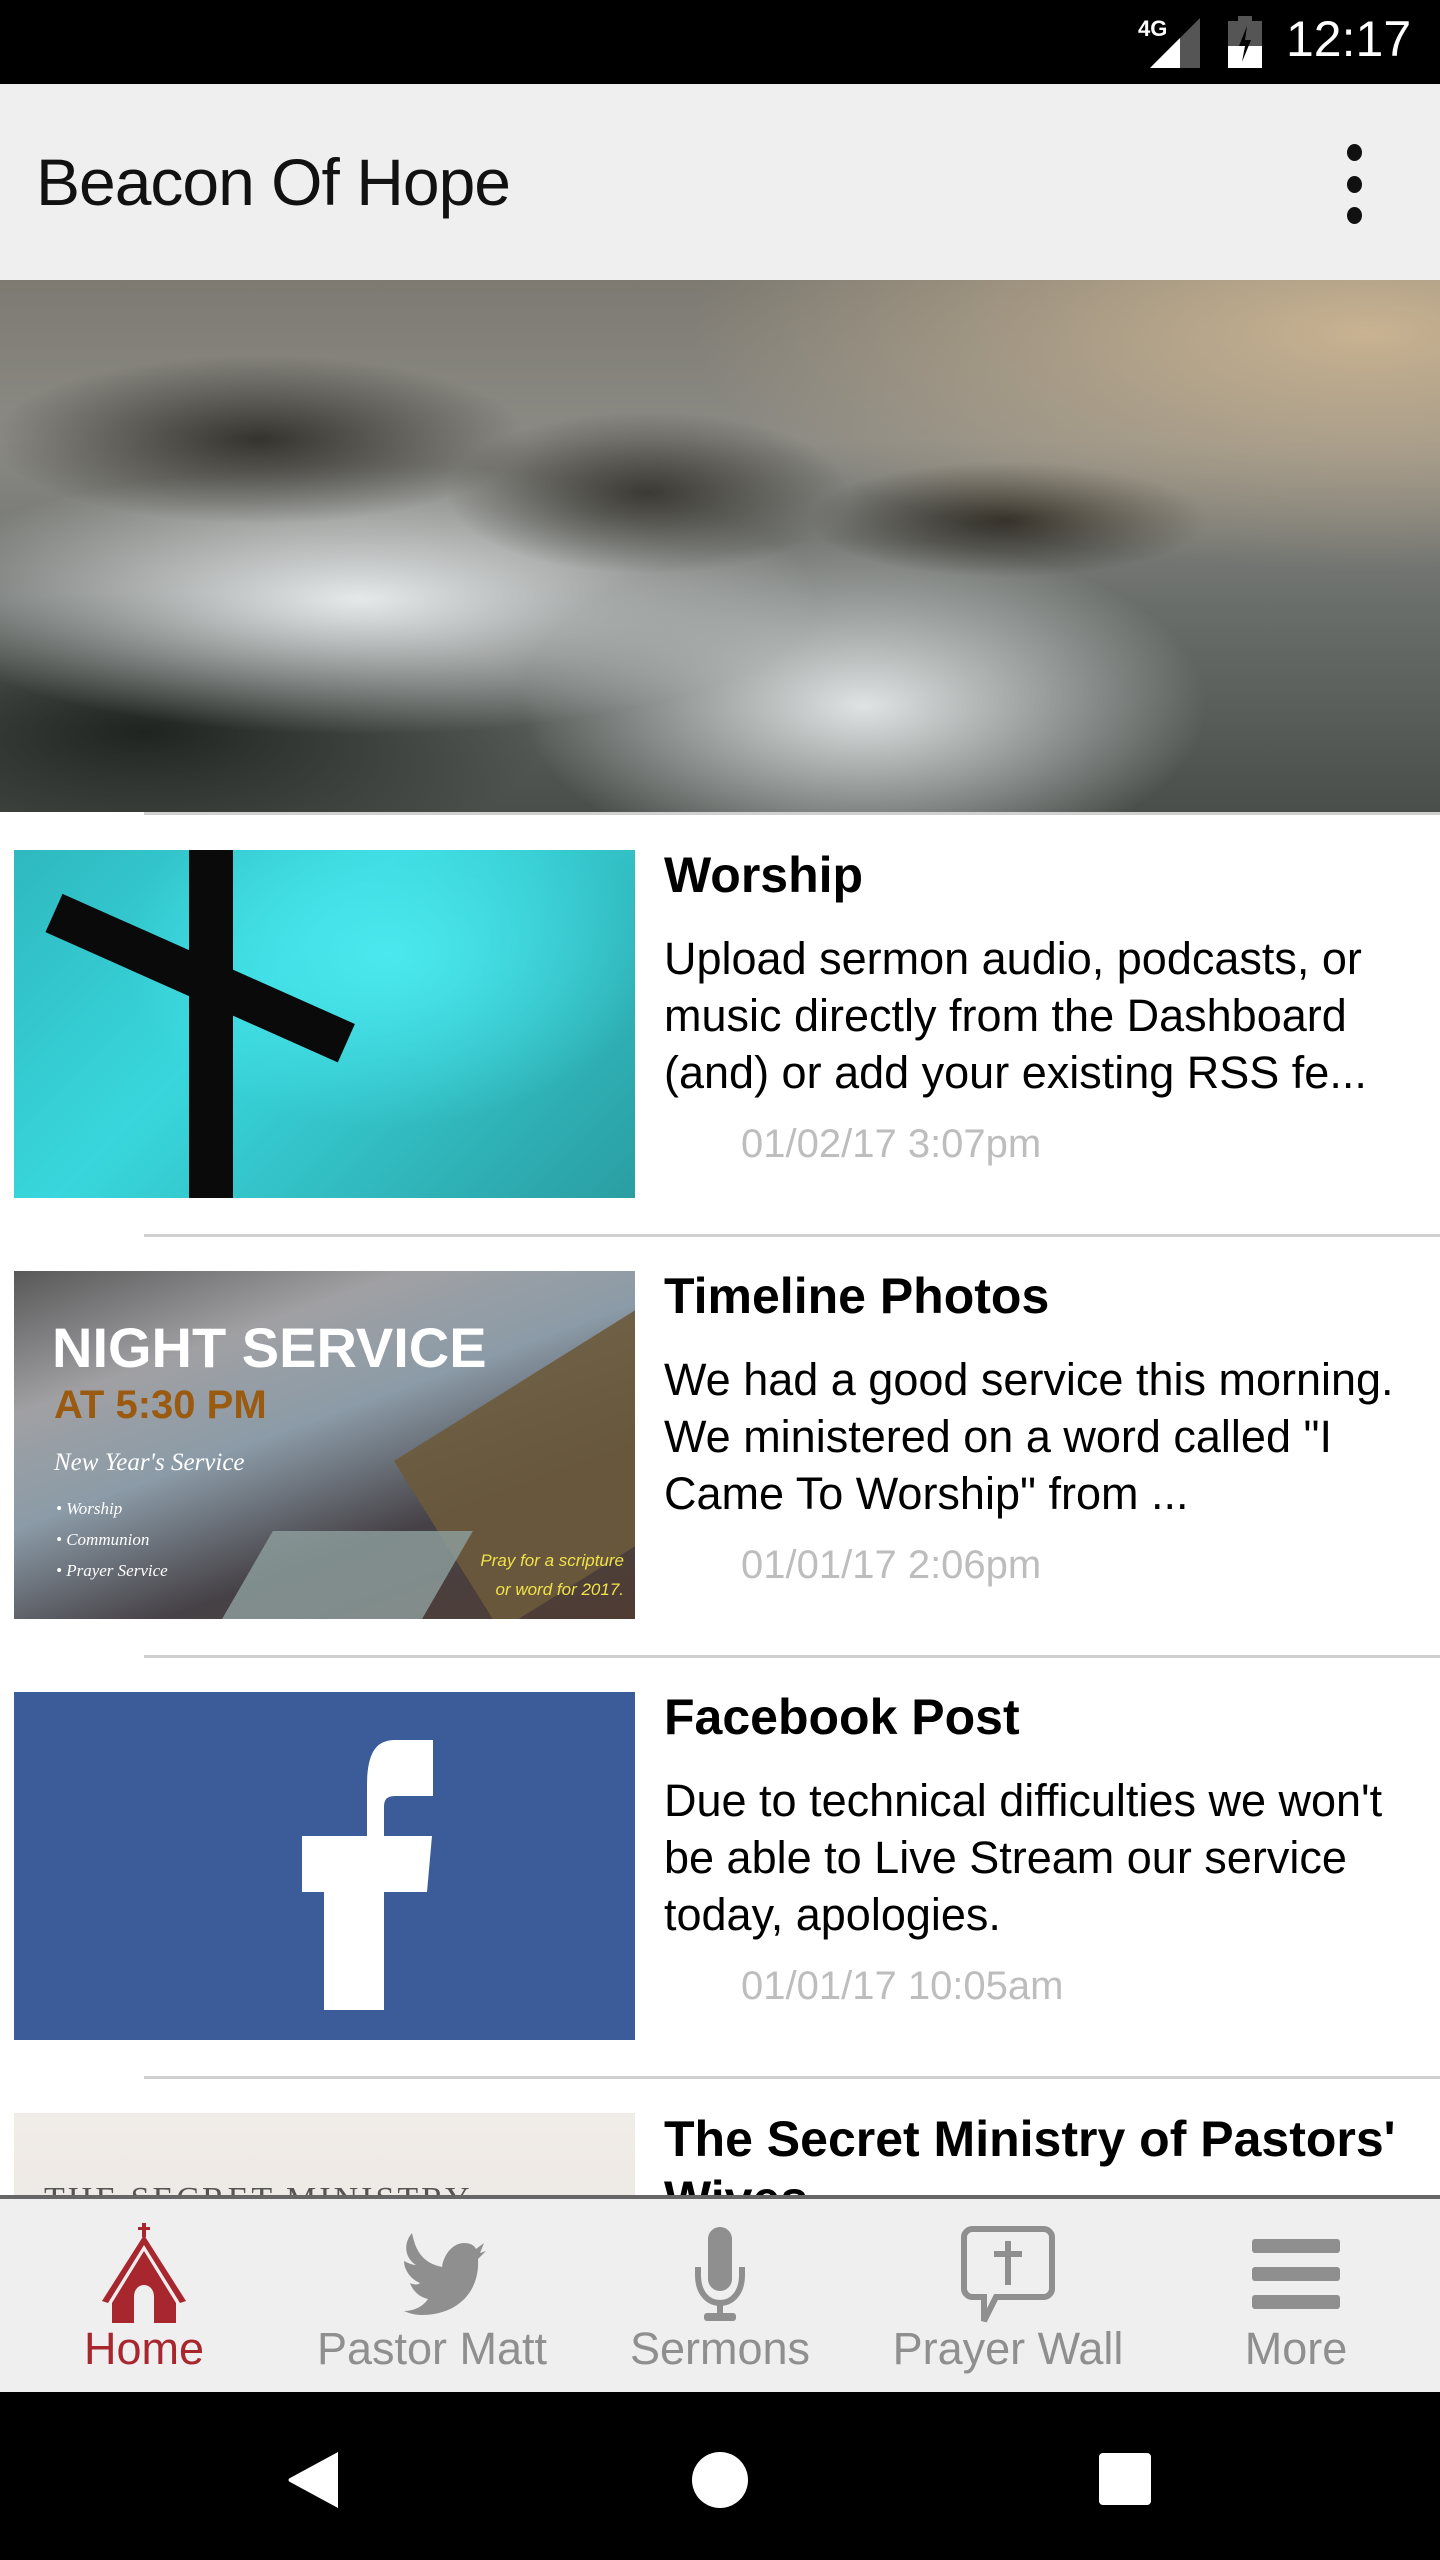 This screenshot has height=2560, width=1440. I want to click on status-bar: 4G 12:17, so click(720, 42).